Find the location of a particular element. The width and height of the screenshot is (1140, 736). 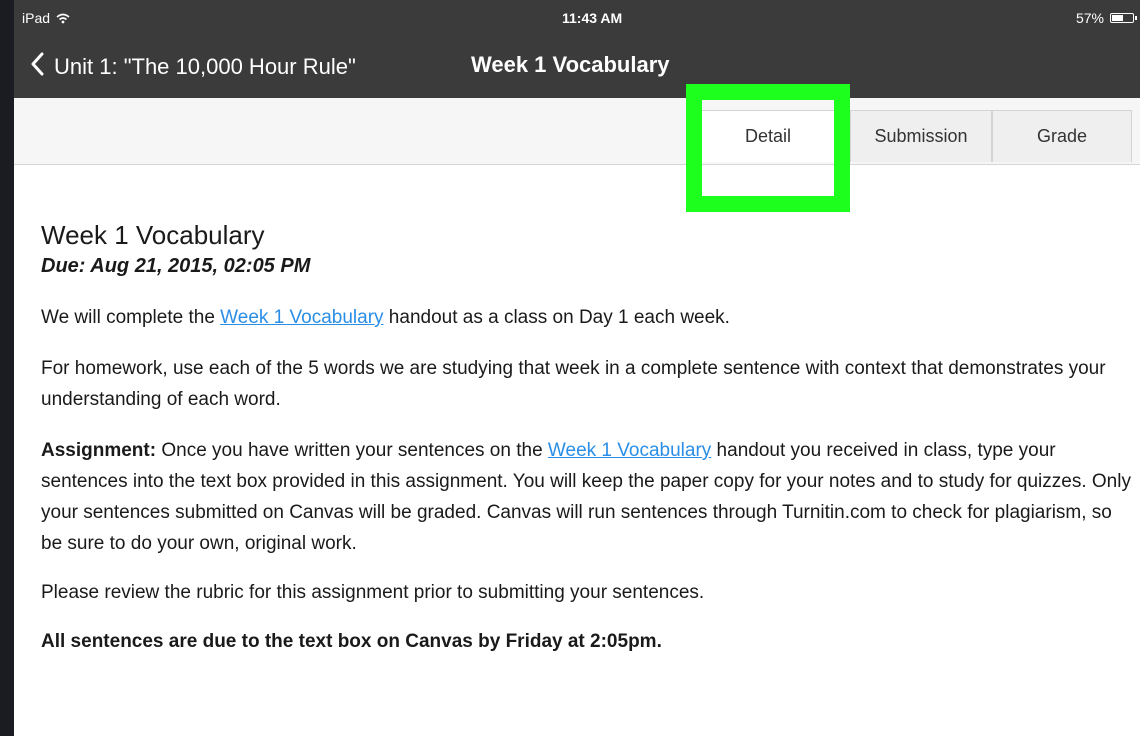

back-button-label: Unit 1: "The 10,000 Hour Rule" is located at coordinates (205, 66).